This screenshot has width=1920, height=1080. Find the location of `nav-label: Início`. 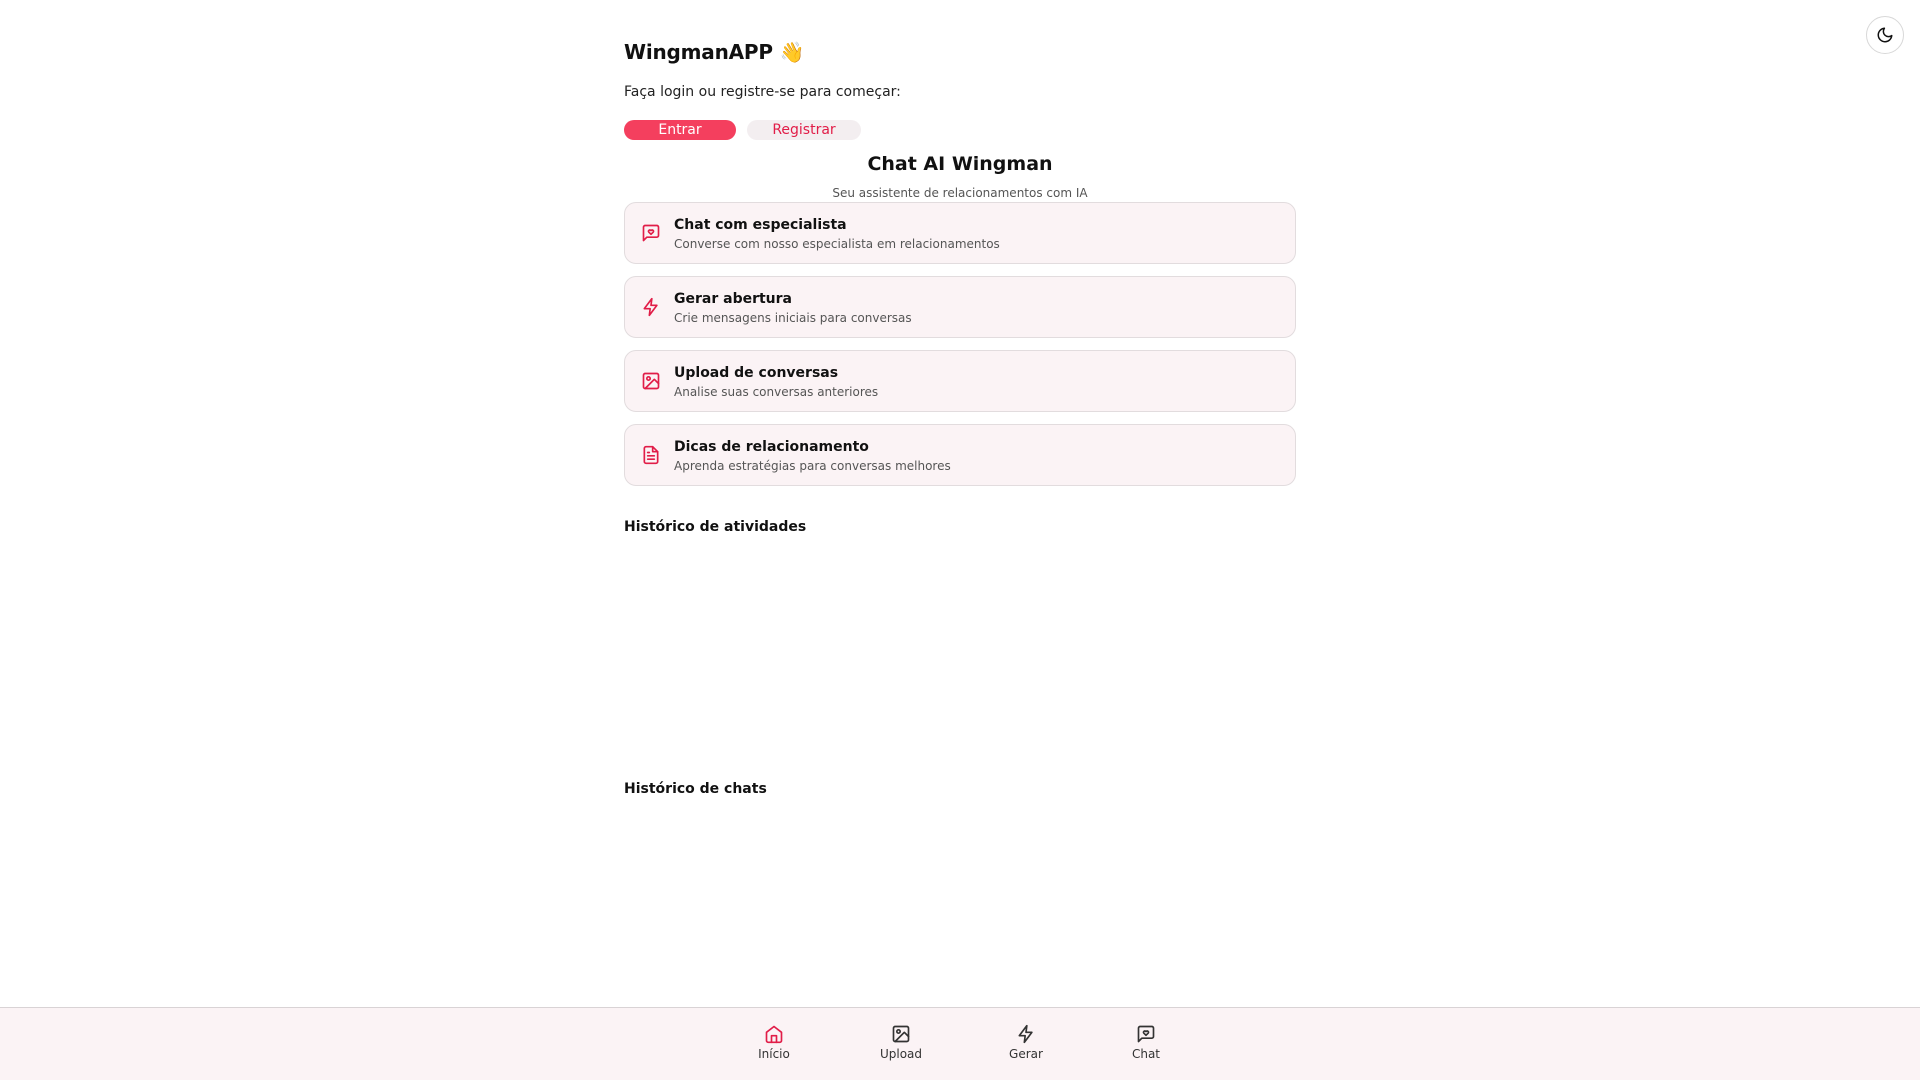

nav-label: Início is located at coordinates (774, 1054).